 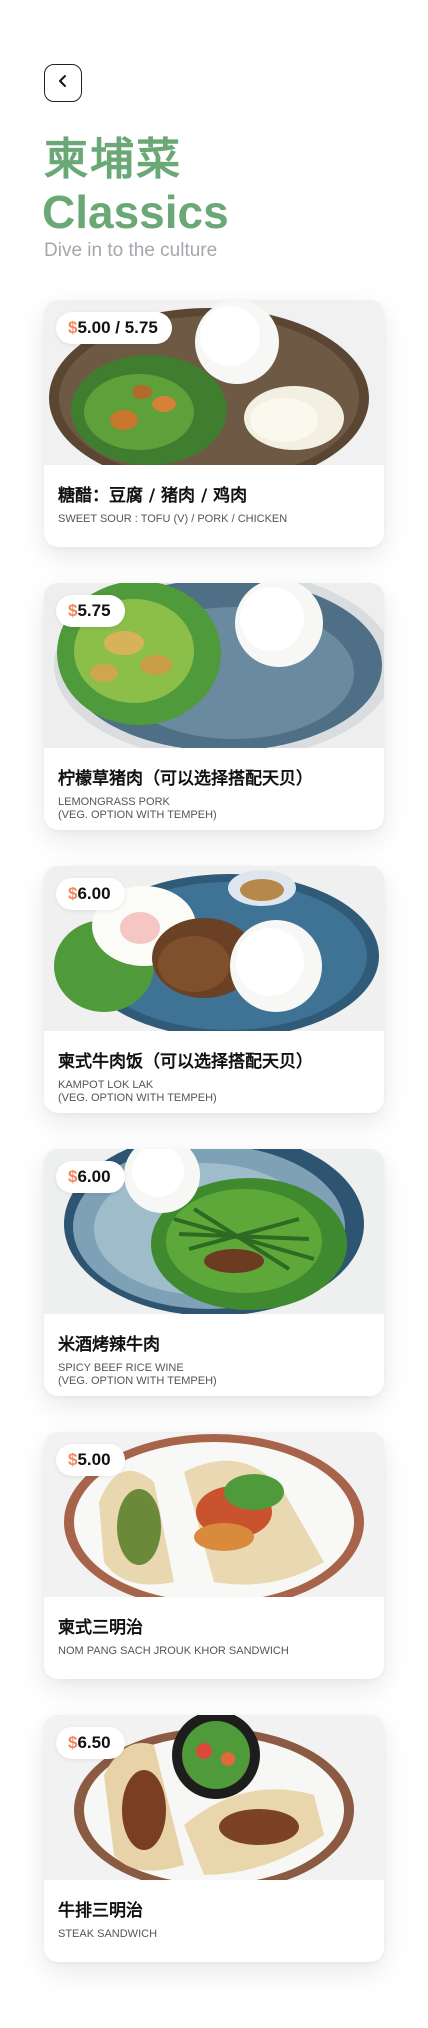 I want to click on price-badge: $6.50, so click(x=90, y=1743).